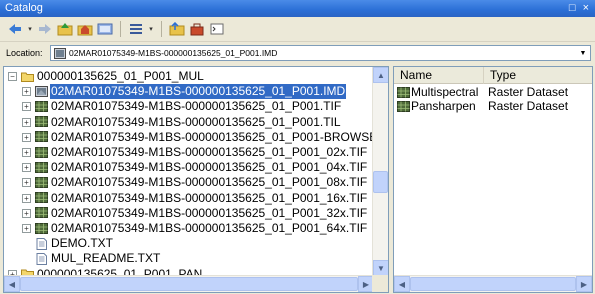  What do you see at coordinates (580, 8) in the screenshot?
I see `window-controls: □ ×` at bounding box center [580, 8].